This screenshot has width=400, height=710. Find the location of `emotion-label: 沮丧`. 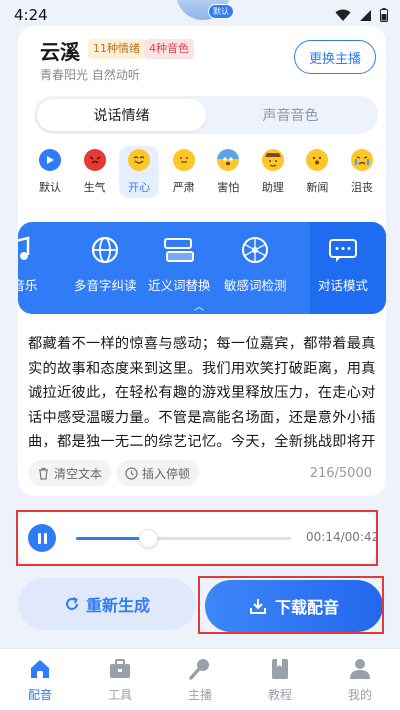

emotion-label: 沮丧 is located at coordinates (361, 187).